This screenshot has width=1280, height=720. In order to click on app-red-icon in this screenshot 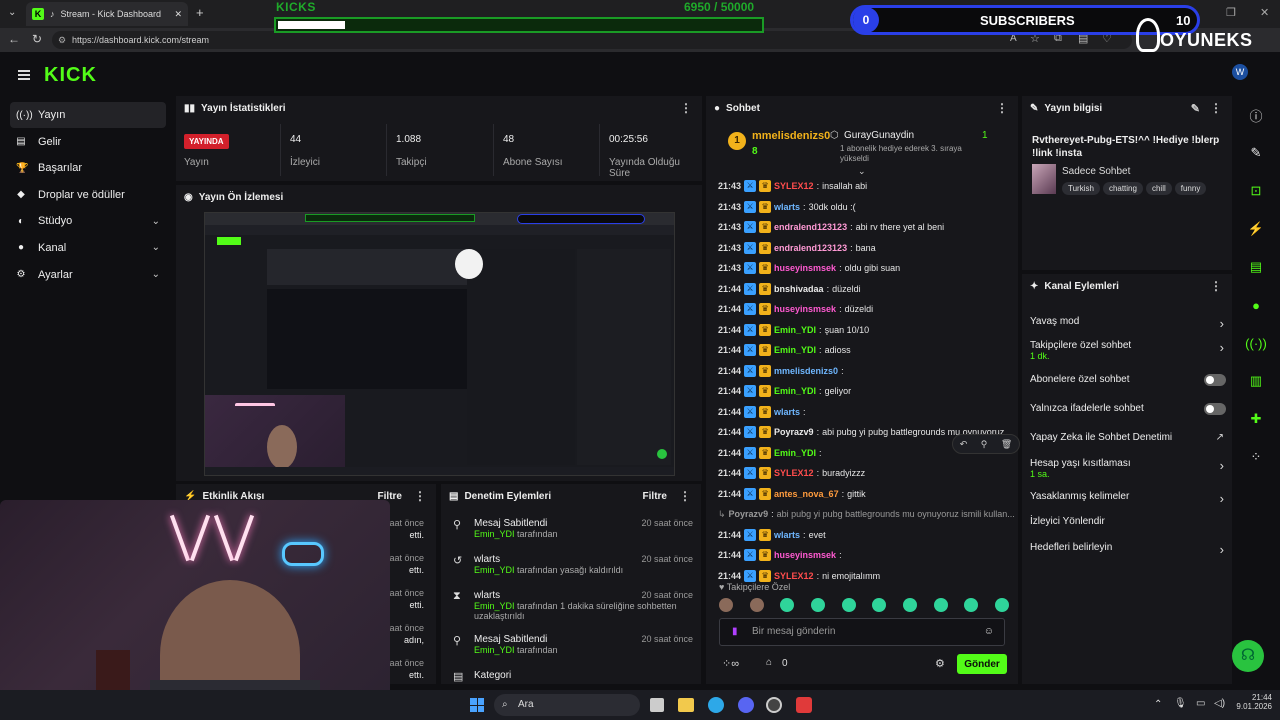, I will do `click(804, 705)`.